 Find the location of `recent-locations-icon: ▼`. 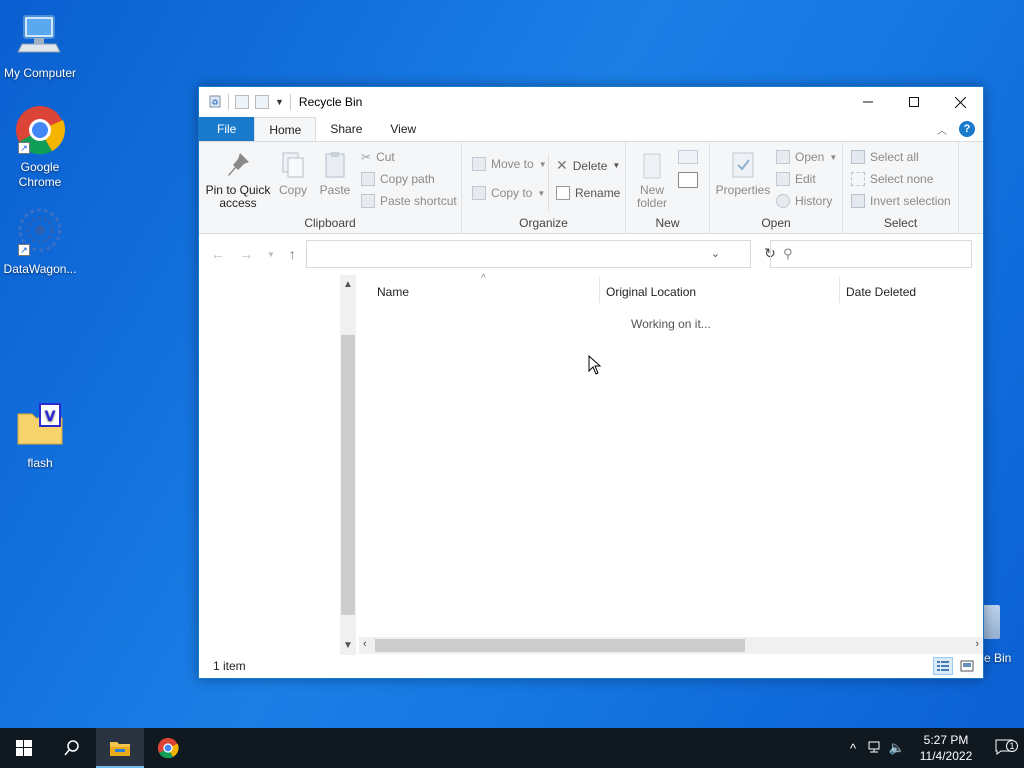

recent-locations-icon: ▼ is located at coordinates (271, 256).